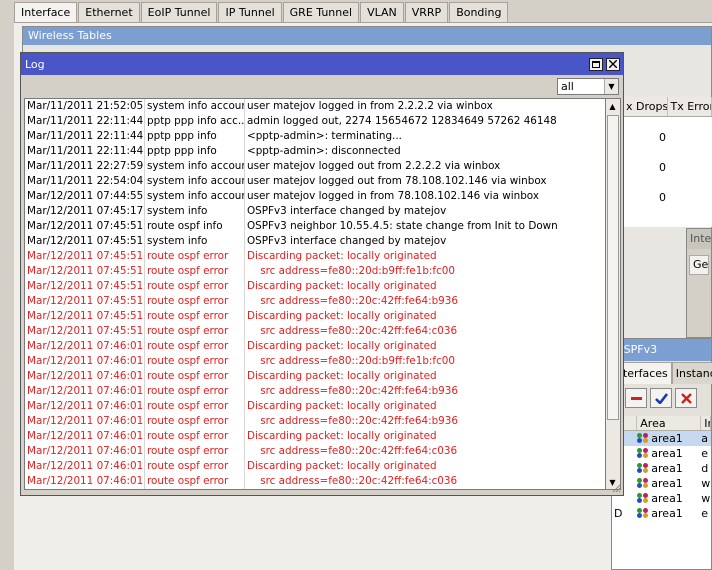 This screenshot has height=570, width=712. Describe the element at coordinates (690, 106) in the screenshot. I see `col-tx-errors: Tx Errors` at that location.